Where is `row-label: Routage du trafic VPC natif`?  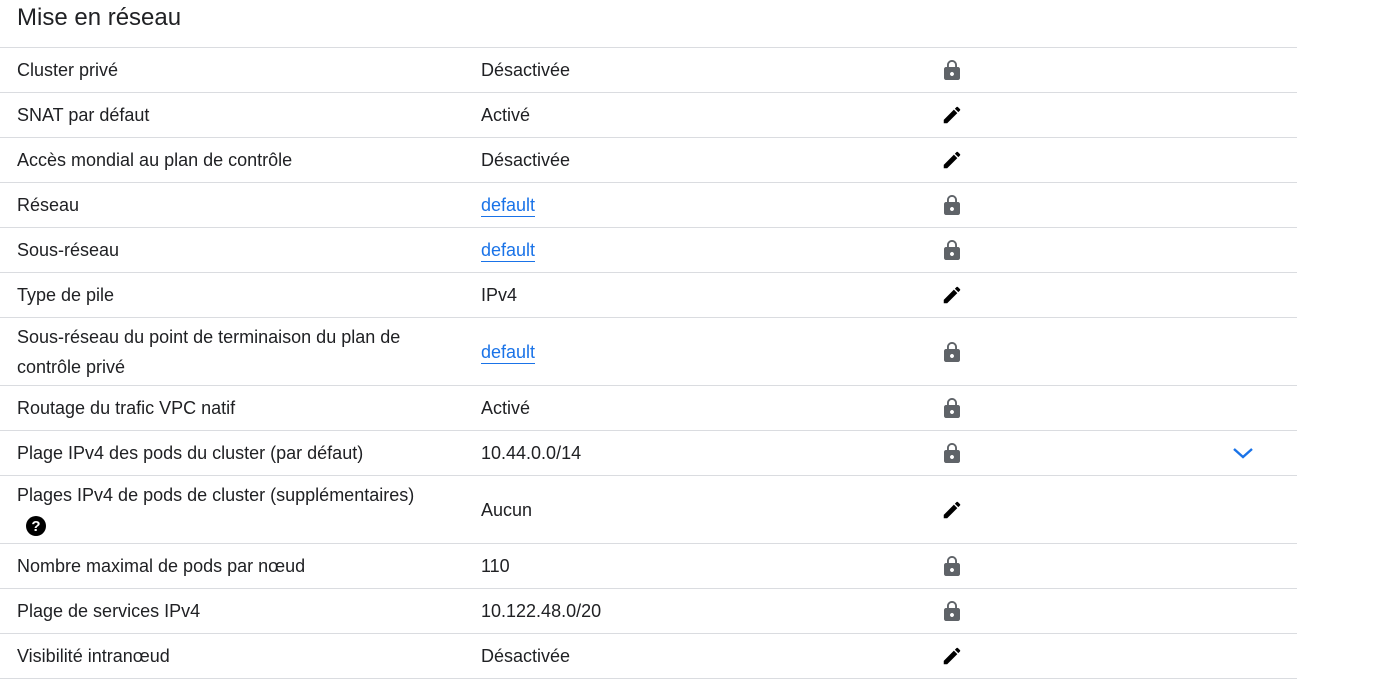 row-label: Routage du trafic VPC natif is located at coordinates (126, 408).